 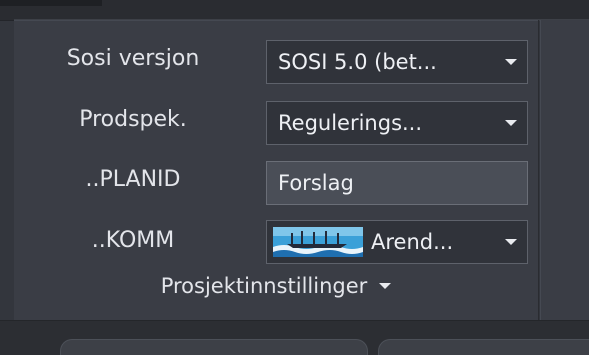 I want to click on project-settings-expander: Prosjektinnstillinger, so click(x=276, y=286).